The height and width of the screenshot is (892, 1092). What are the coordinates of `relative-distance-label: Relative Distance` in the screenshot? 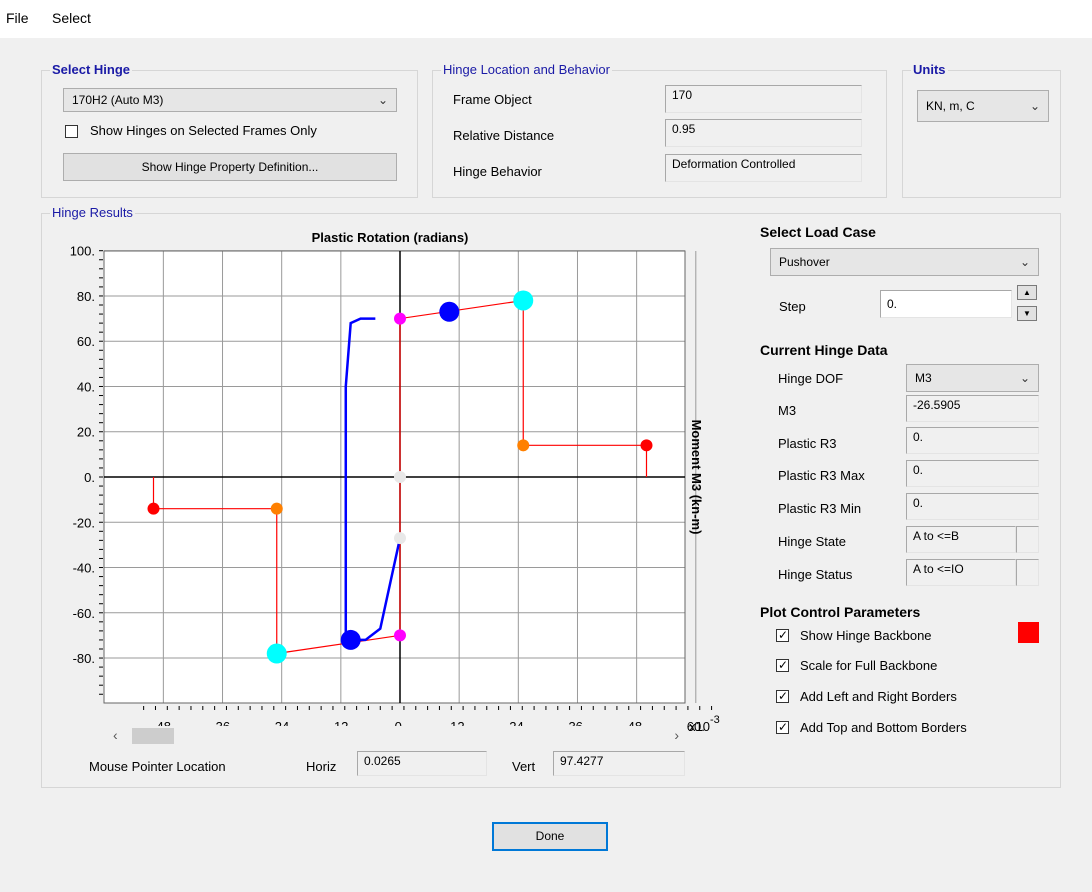 It's located at (504, 135).